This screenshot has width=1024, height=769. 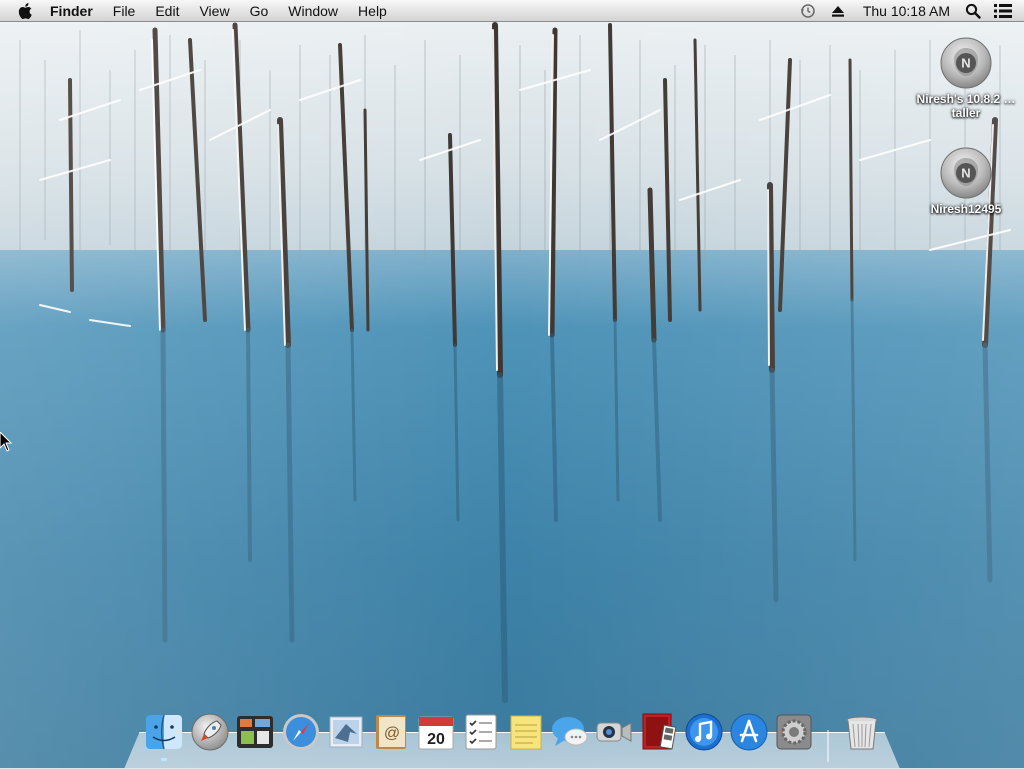 What do you see at coordinates (164, 732) in the screenshot?
I see `finder-icon` at bounding box center [164, 732].